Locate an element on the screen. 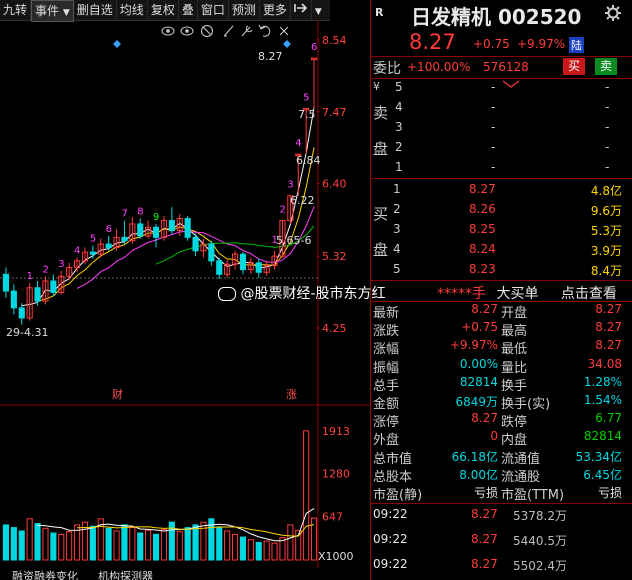 The width and height of the screenshot is (632, 580). toolbar-item-ma: 均线 is located at coordinates (132, 10).